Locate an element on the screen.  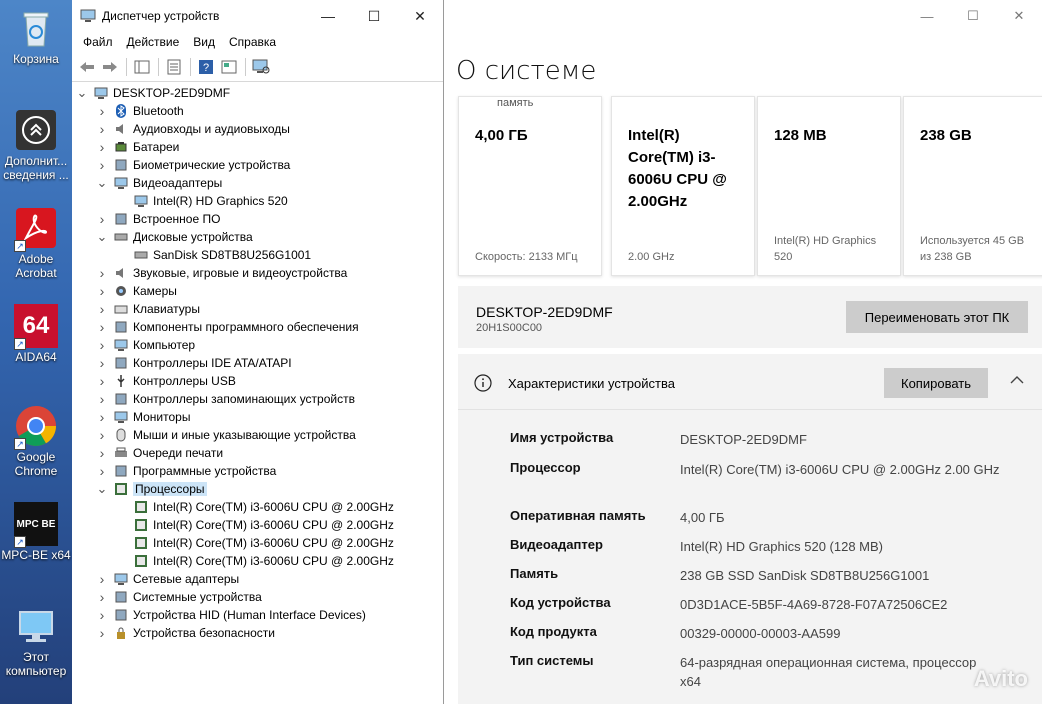
tree-node: ⌄ Процессоры is located at coordinates (151, 489).